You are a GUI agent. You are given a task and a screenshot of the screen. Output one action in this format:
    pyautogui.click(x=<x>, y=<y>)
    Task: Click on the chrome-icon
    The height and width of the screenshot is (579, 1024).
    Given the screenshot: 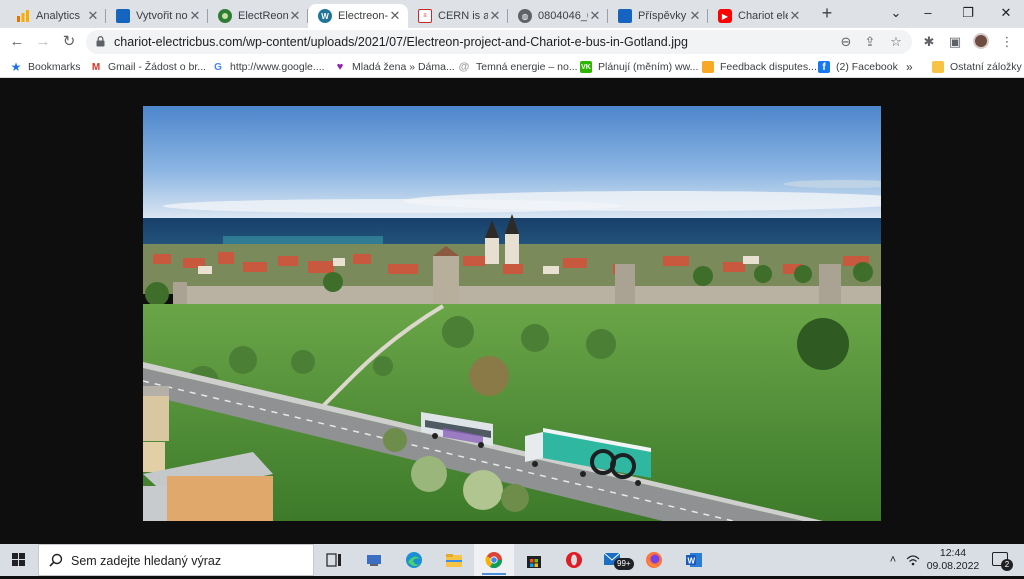 What is the action you would take?
    pyautogui.click(x=494, y=560)
    